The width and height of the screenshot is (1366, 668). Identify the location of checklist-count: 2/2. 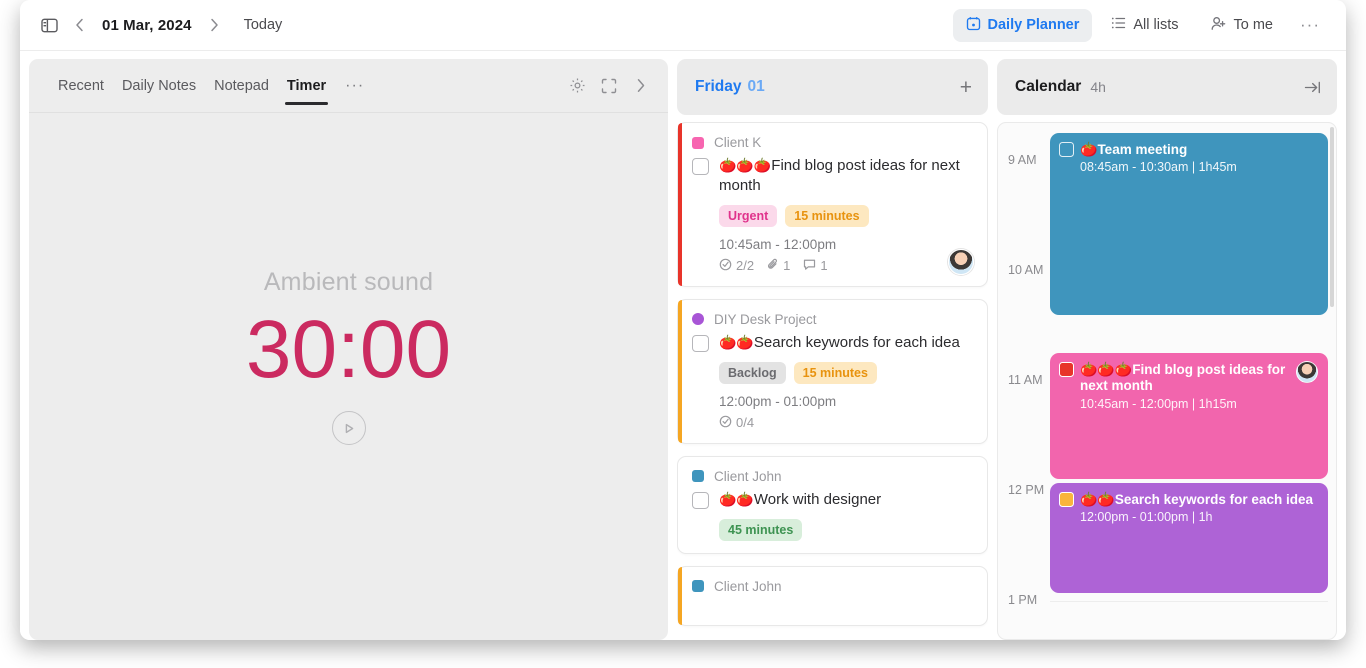
(736, 266).